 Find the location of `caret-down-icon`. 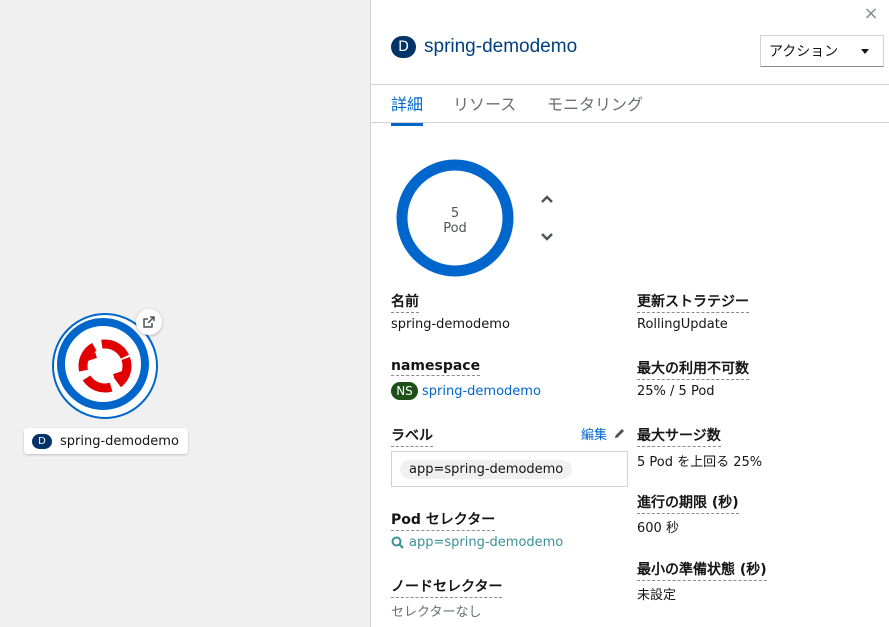

caret-down-icon is located at coordinates (865, 51).